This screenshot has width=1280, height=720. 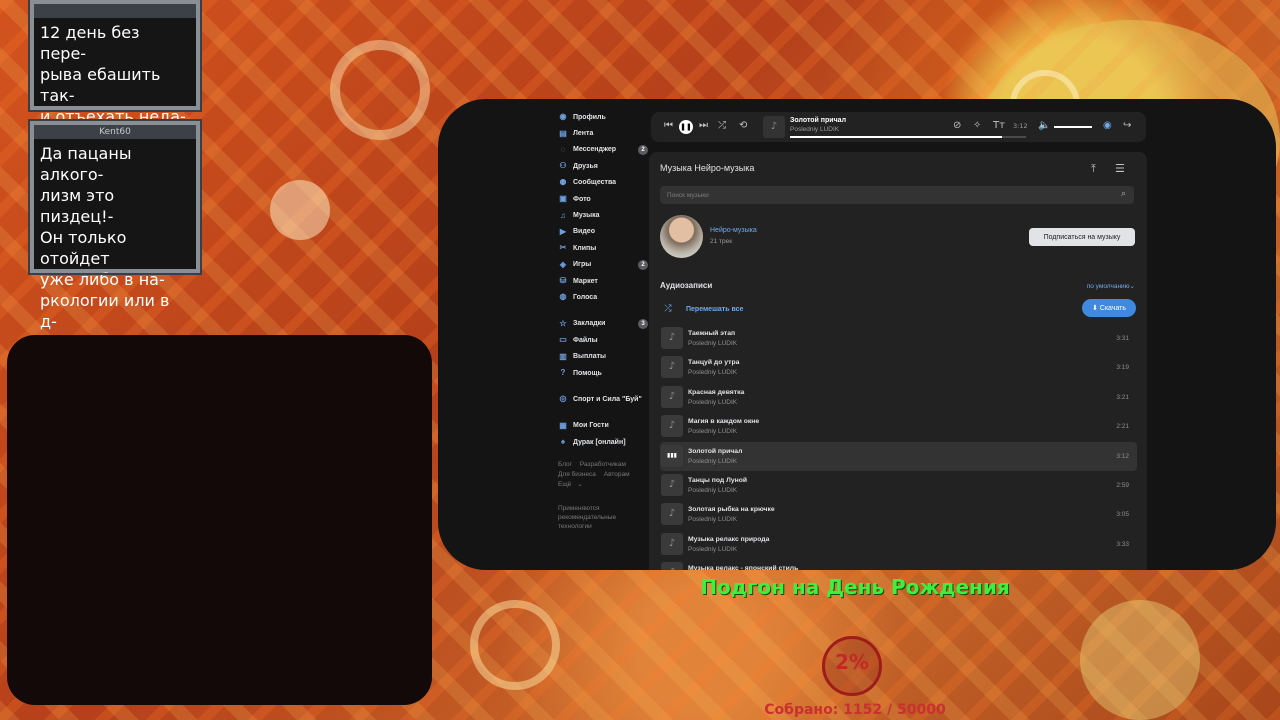 What do you see at coordinates (881, 195) in the screenshot?
I see `search-input` at bounding box center [881, 195].